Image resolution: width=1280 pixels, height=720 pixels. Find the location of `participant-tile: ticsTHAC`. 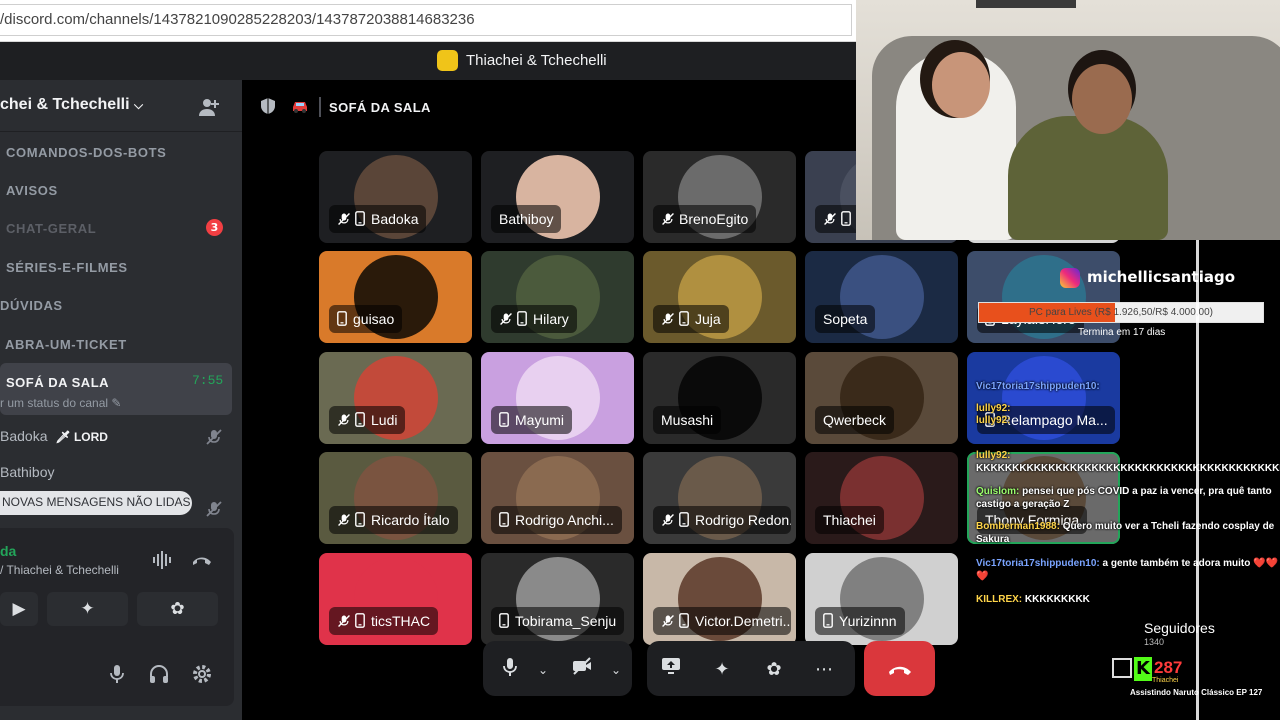

participant-tile: ticsTHAC is located at coordinates (395, 599).